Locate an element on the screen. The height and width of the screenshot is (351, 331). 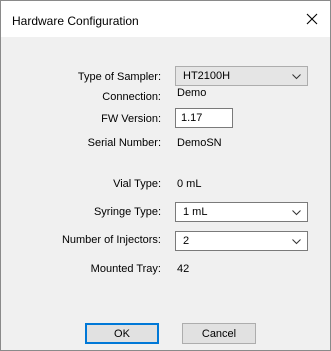
fw-version-input: 1.17 is located at coordinates (204, 118).